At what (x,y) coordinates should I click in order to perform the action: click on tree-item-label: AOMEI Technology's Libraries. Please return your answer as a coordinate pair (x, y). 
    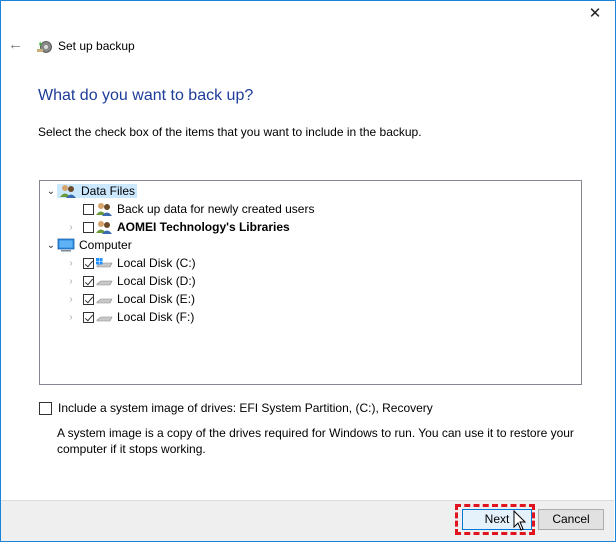
    Looking at the image, I should click on (203, 227).